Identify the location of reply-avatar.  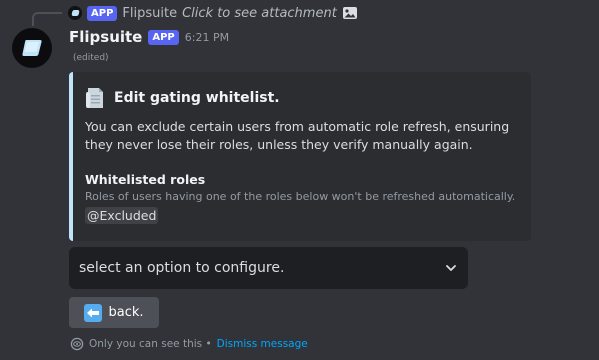
(75, 13).